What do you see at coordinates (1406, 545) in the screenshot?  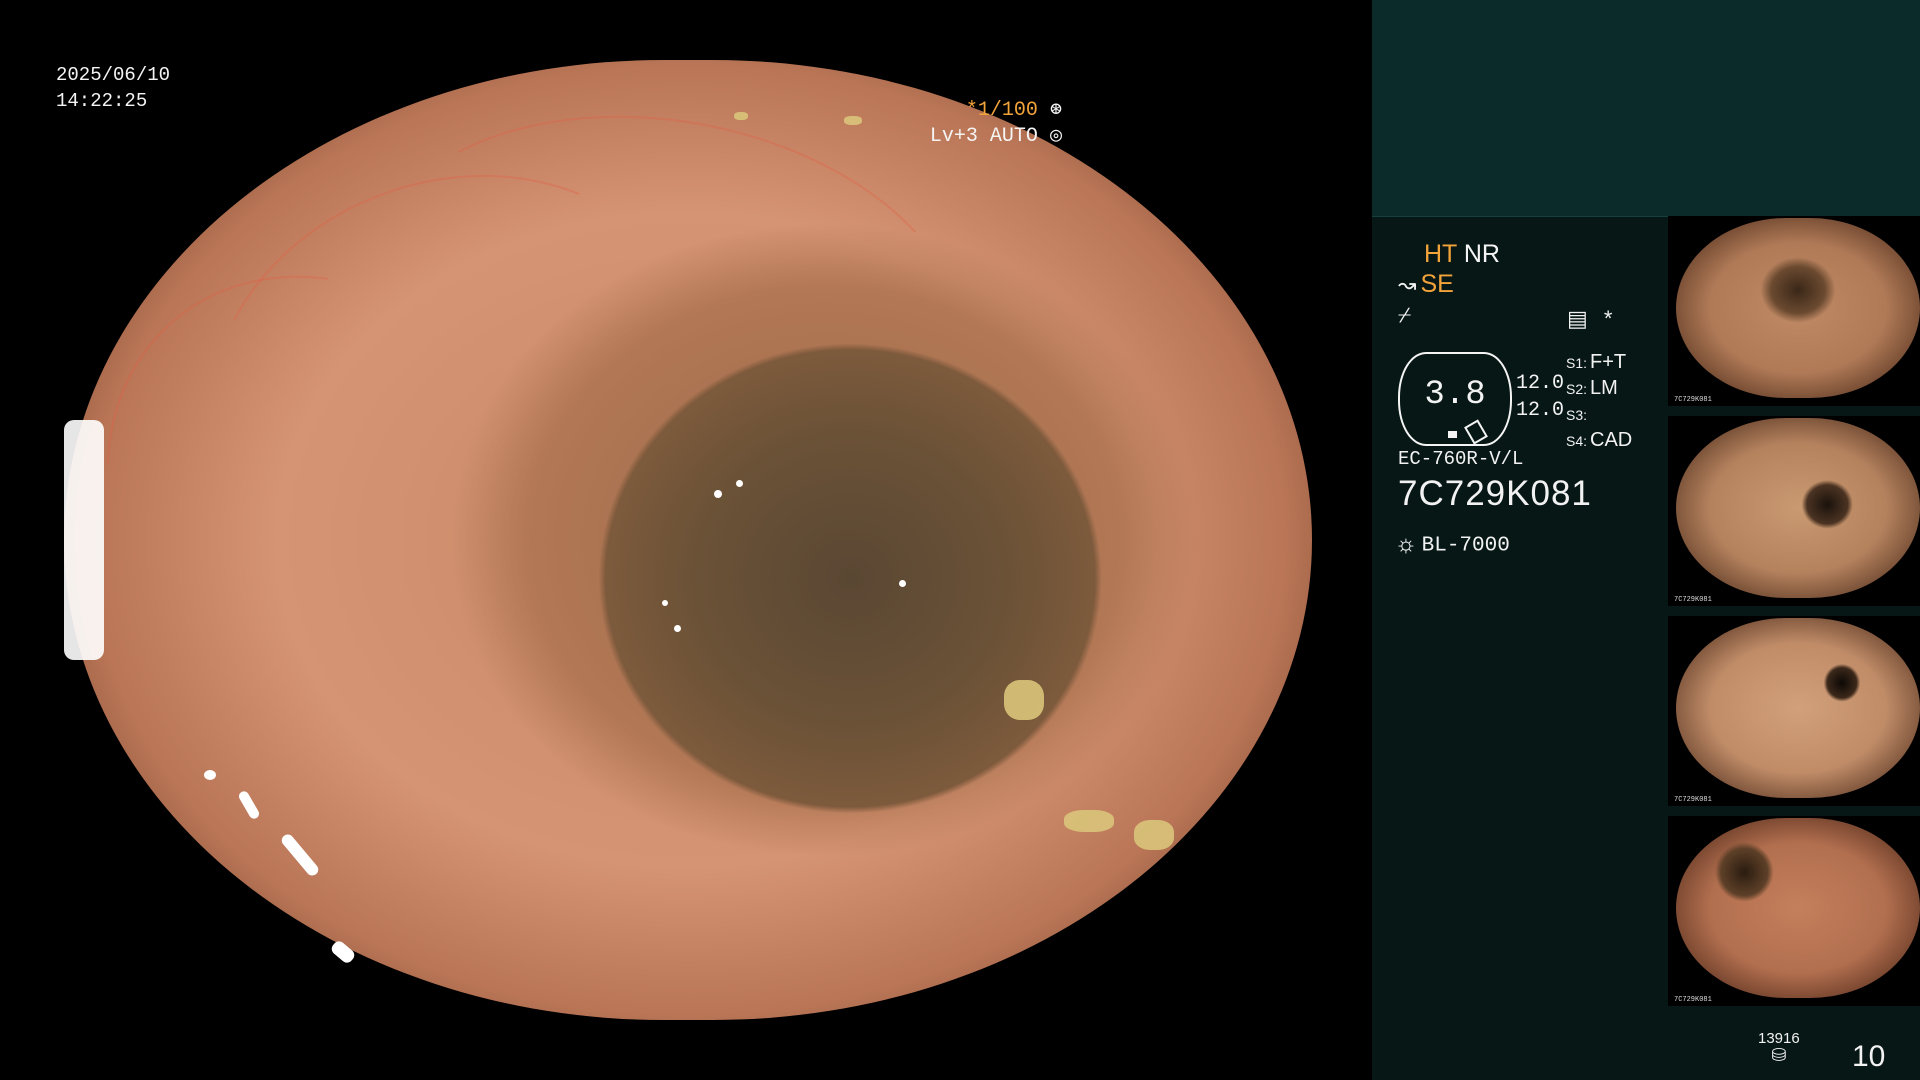 I see `sun-icon: ☼` at bounding box center [1406, 545].